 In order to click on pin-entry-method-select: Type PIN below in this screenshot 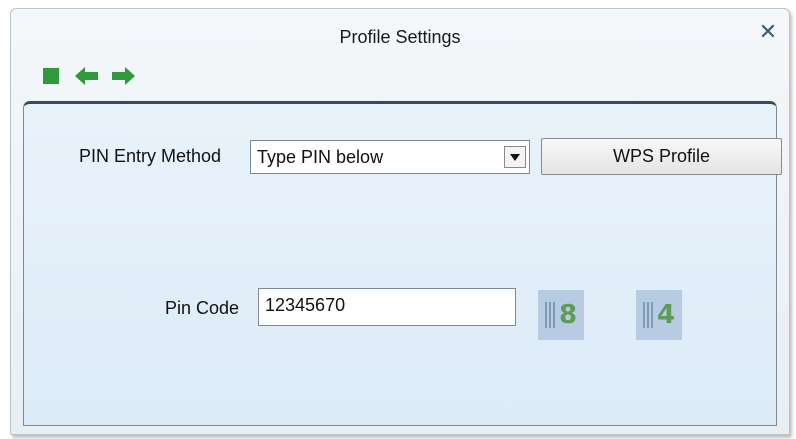, I will do `click(390, 157)`.